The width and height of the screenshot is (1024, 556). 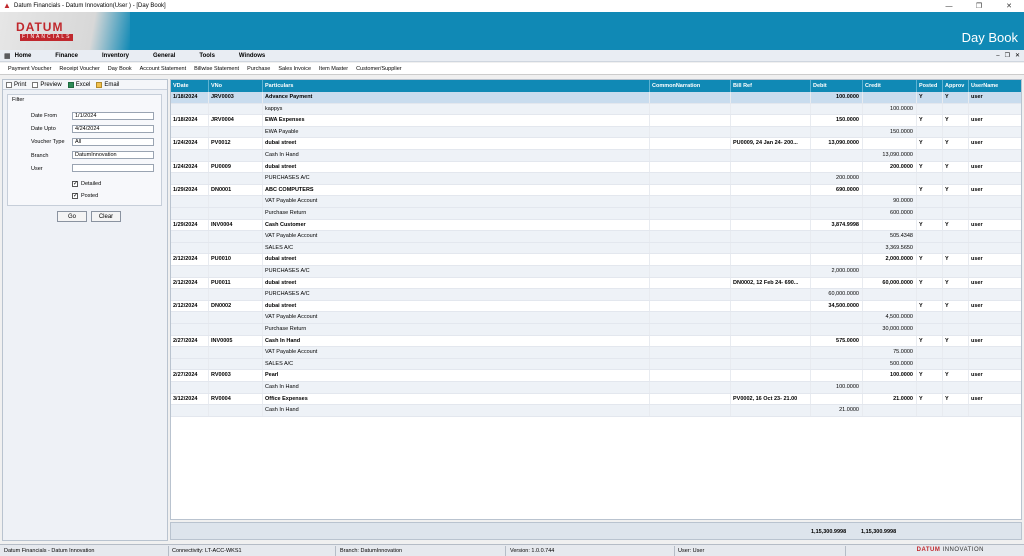 What do you see at coordinates (163, 69) in the screenshot?
I see `toolbar-account-statement: Account Statement` at bounding box center [163, 69].